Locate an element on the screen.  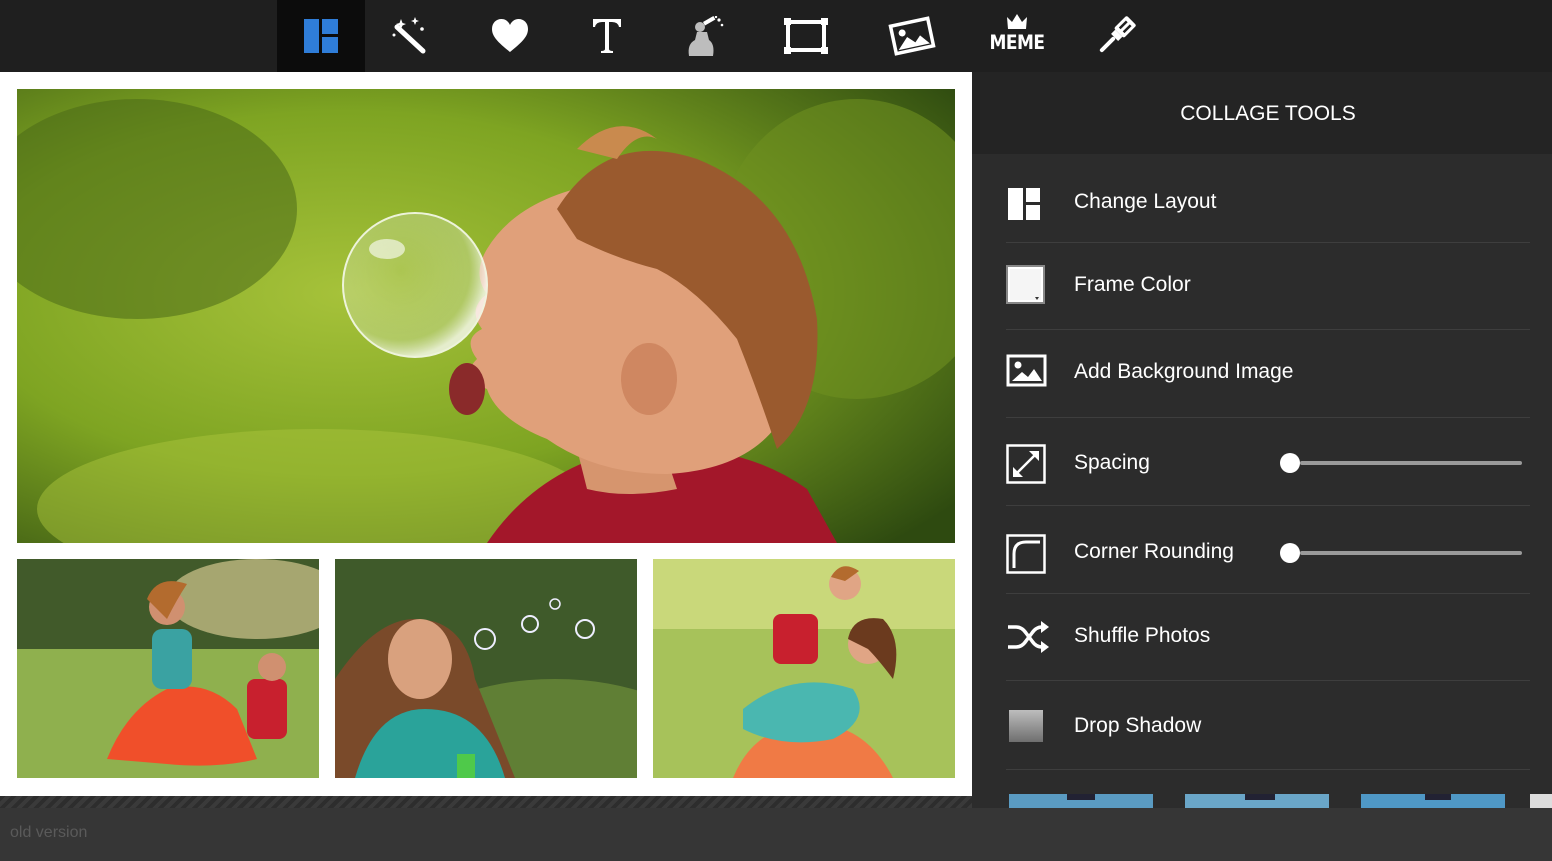
stickers-tool is located at coordinates (510, 36).